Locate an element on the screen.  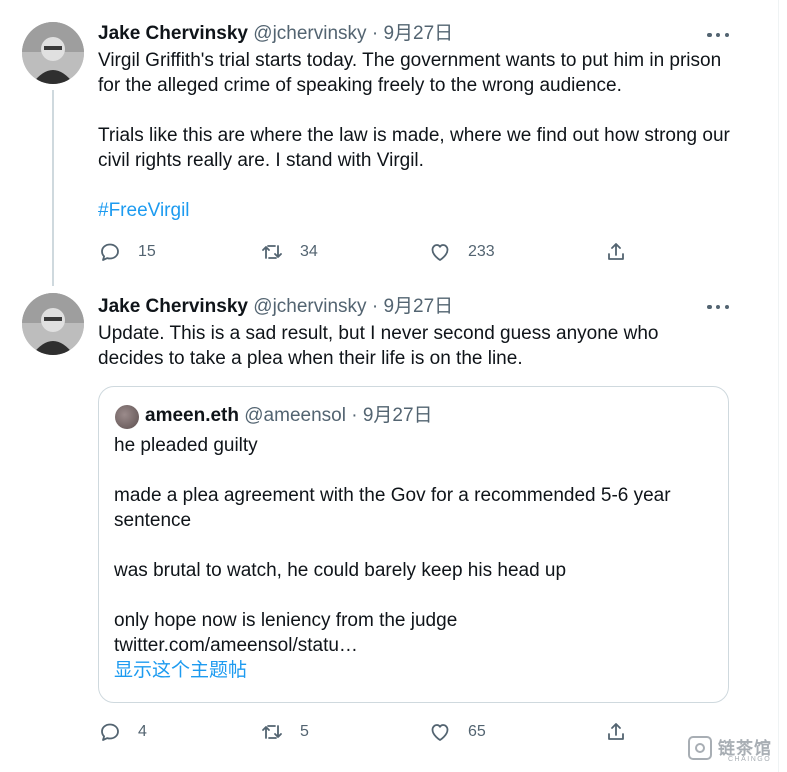
quoted-author-handle: @ameensol is located at coordinates (295, 415).